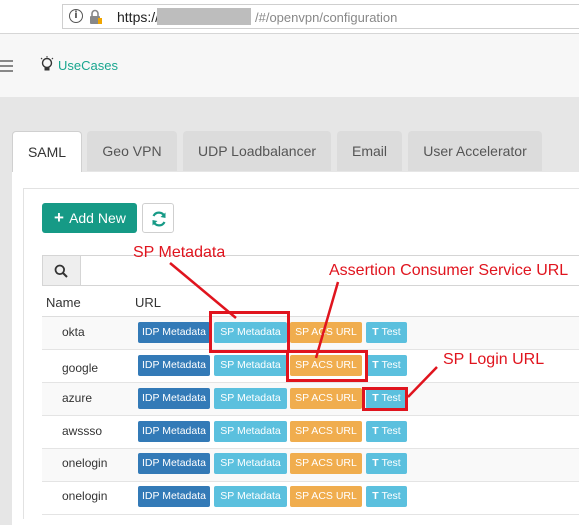 This screenshot has width=579, height=525. Describe the element at coordinates (494, 359) in the screenshot. I see `annotation-login-url: SP Login URL` at that location.